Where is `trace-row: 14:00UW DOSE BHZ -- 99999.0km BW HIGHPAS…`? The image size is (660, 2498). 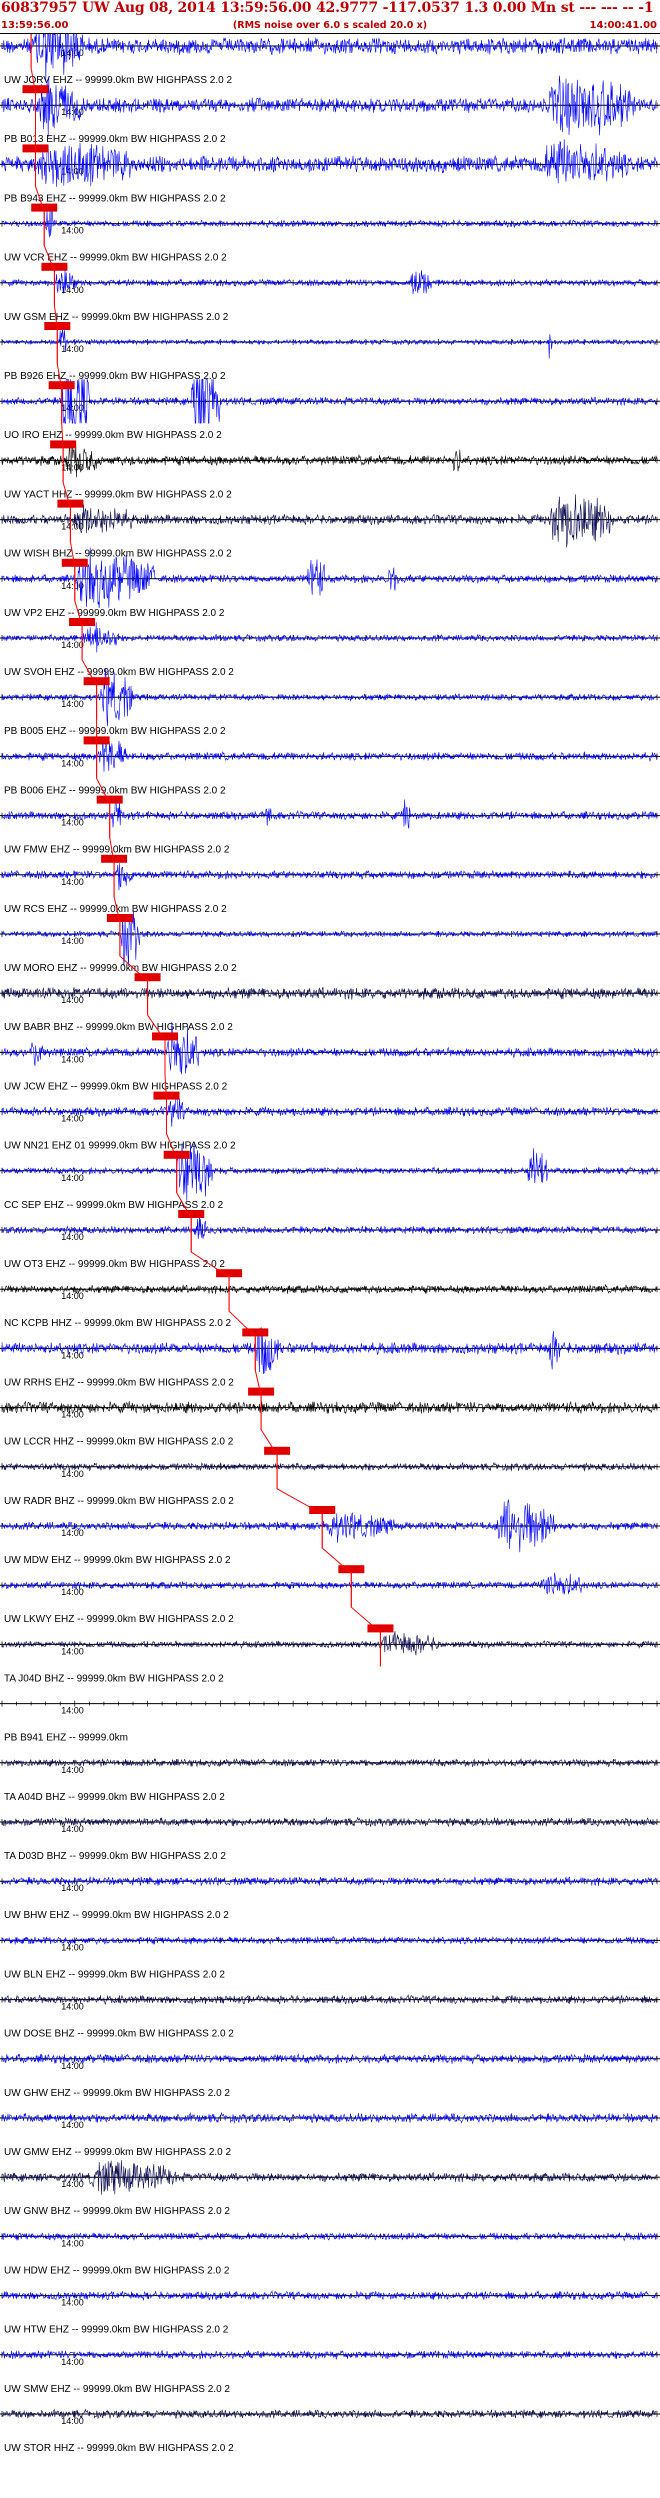 trace-row: 14:00UW DOSE BHZ -- 99999.0km BW HIGHPAS… is located at coordinates (330, 2017).